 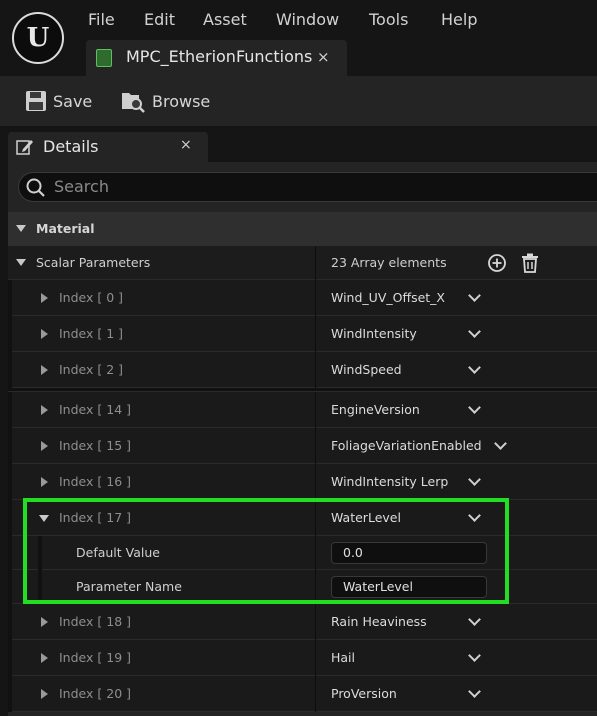 I want to click on array-row-index-18: Index [ 18 ] Rain Heaviness, so click(x=302, y=622).